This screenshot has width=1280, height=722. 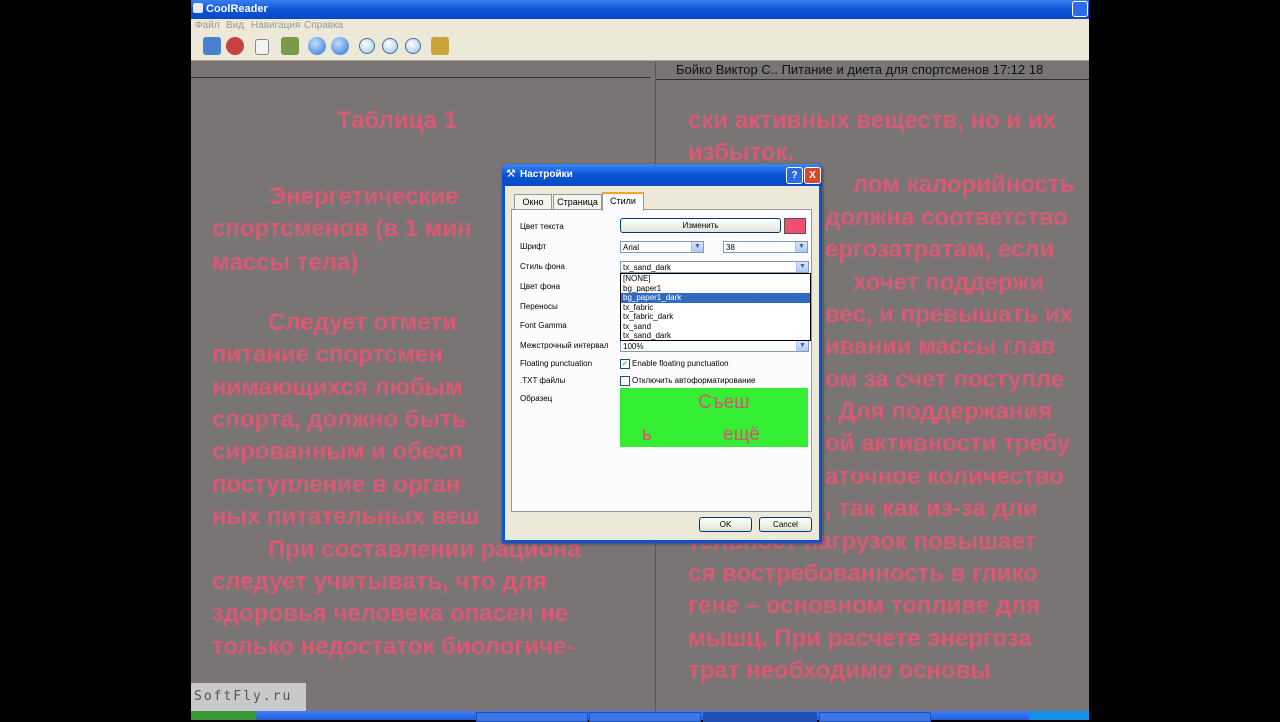 What do you see at coordinates (860, 638) in the screenshot?
I see `text-line: мышц. При расчете энергоза` at bounding box center [860, 638].